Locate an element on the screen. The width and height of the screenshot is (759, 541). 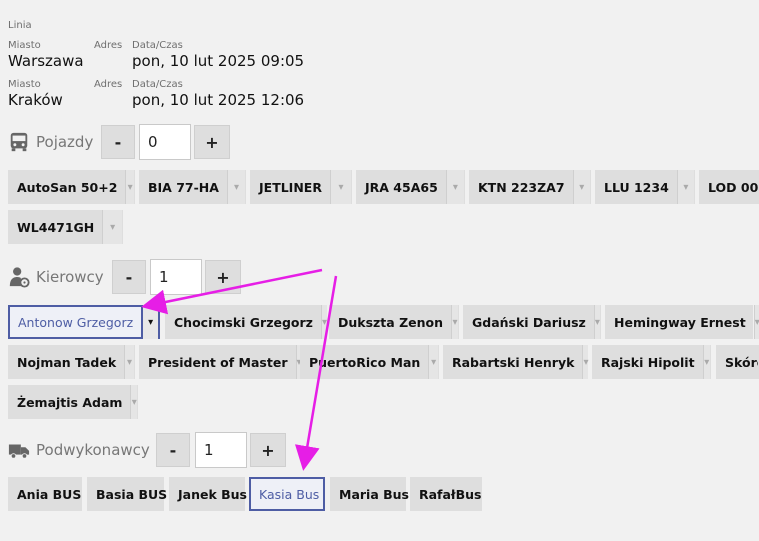
vehicle-option-label: JRA 45A65 is located at coordinates (401, 187).